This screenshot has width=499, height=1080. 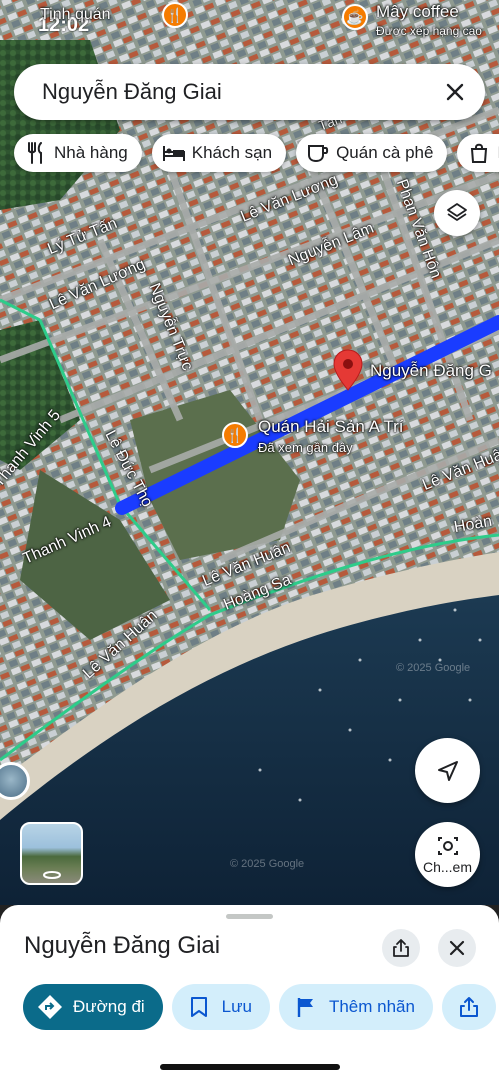 I want to click on layers-button, so click(x=457, y=213).